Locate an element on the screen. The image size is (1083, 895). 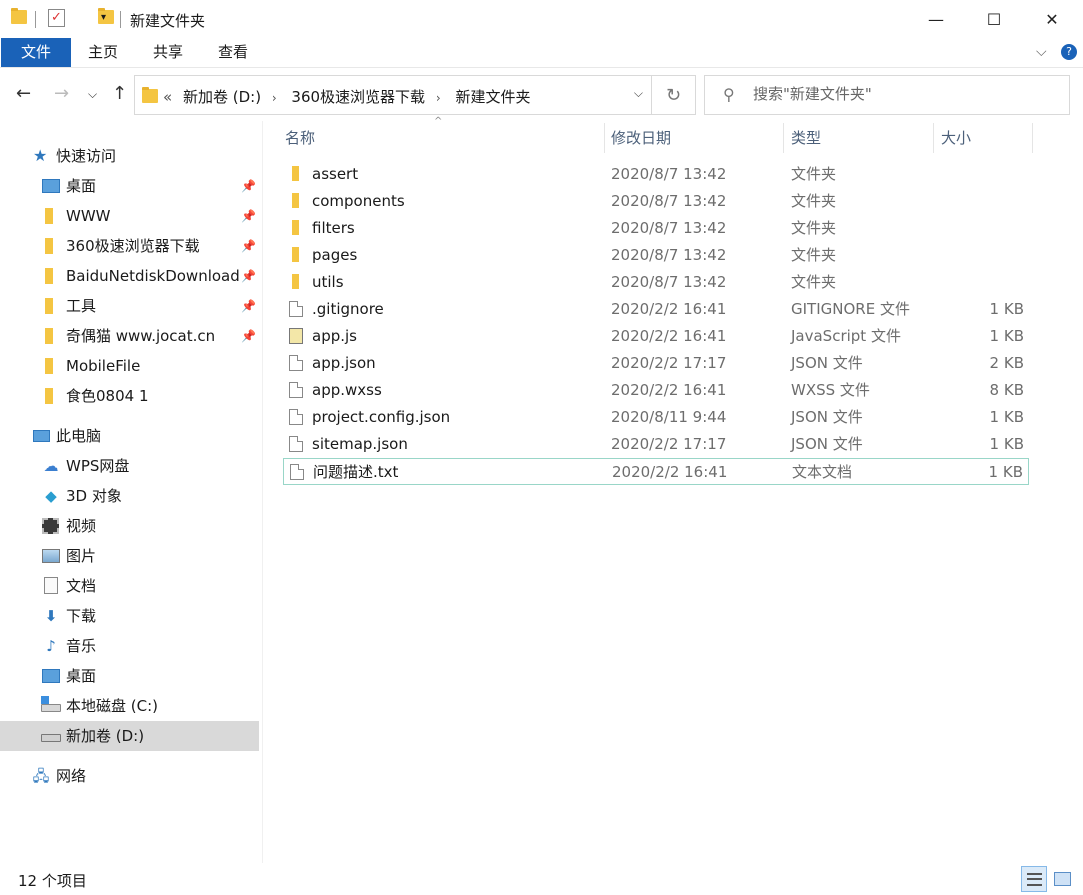
close-button: ✕ is located at coordinates (1052, 19).